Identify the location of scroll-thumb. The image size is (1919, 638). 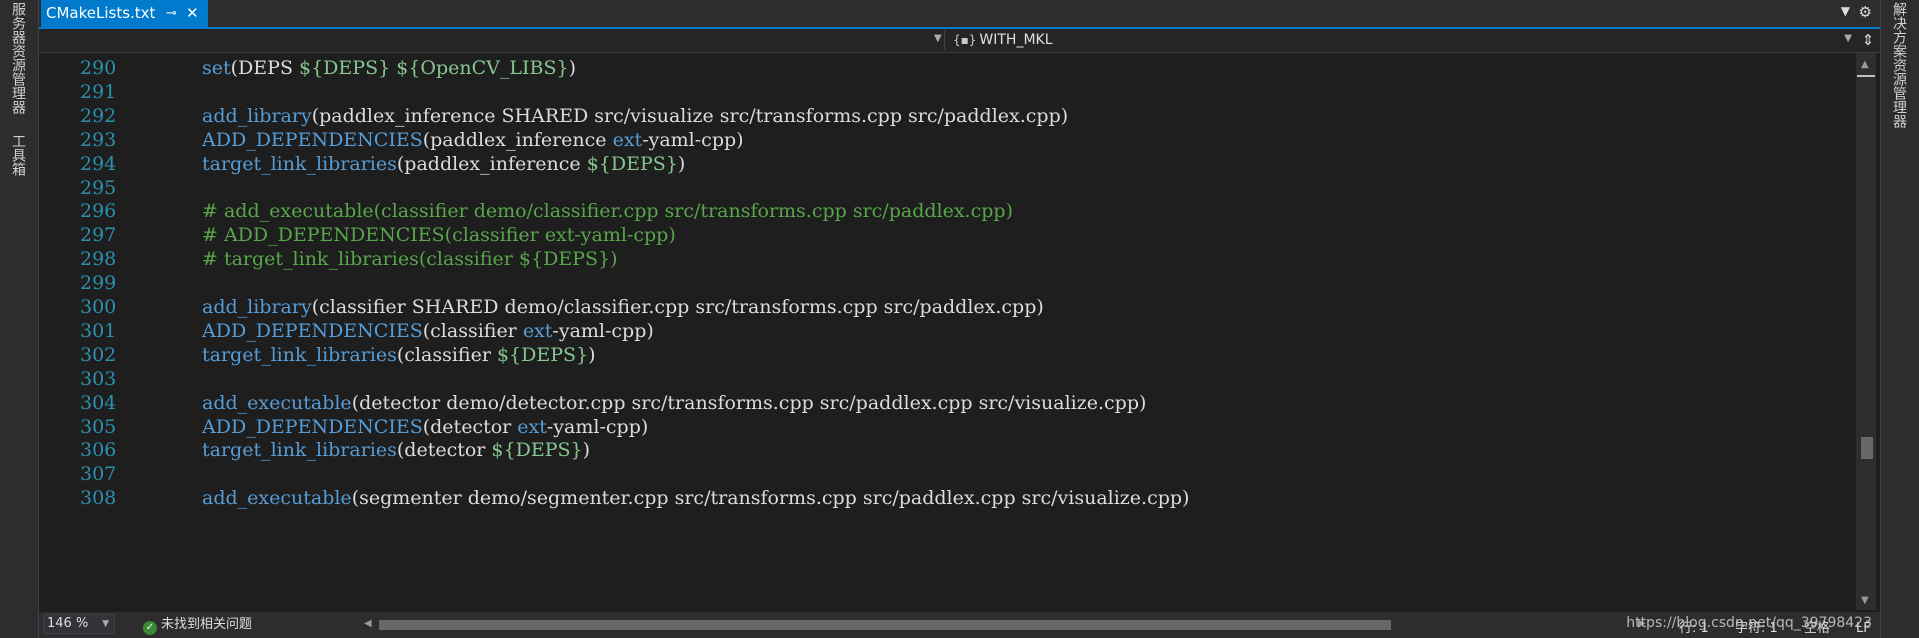
(1867, 448).